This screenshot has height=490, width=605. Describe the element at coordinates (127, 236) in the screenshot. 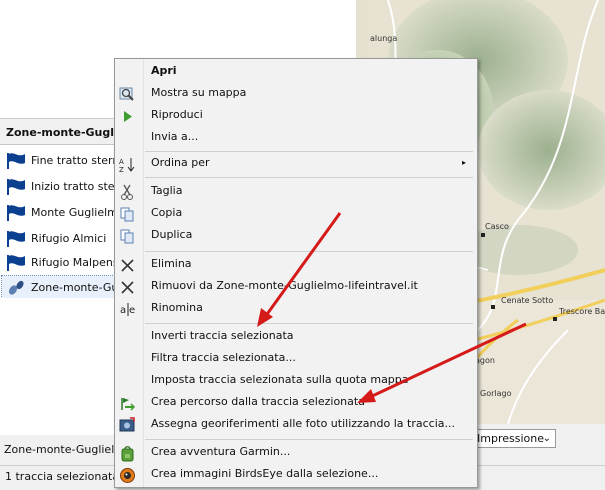

I see `duplicate-icon` at that location.